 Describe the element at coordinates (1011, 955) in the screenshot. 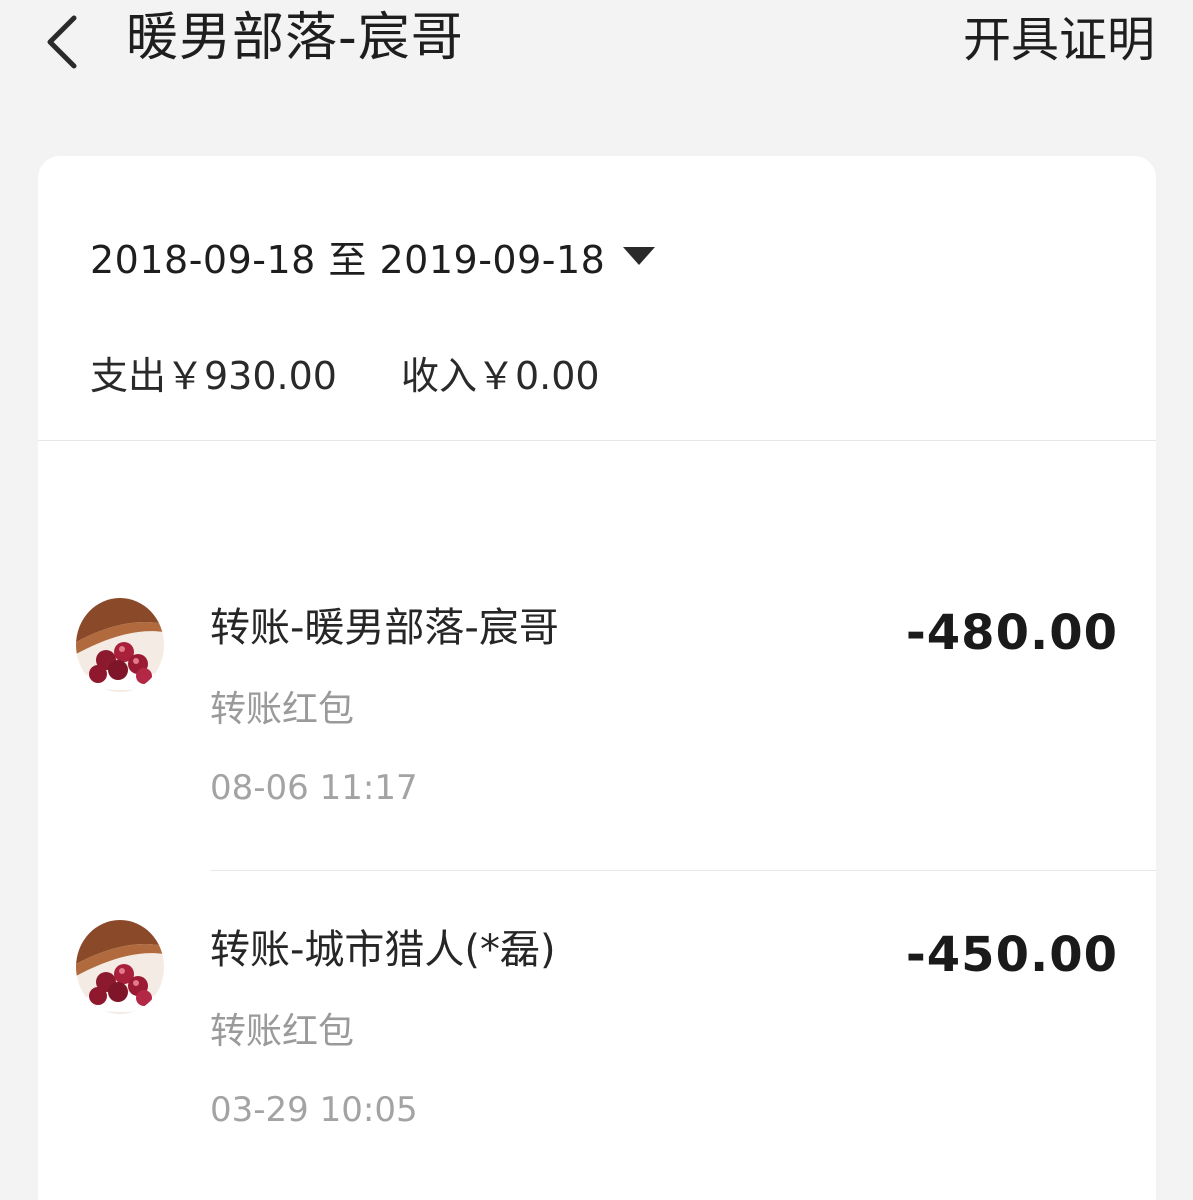

I see `transaction-amount: -450.00` at that location.